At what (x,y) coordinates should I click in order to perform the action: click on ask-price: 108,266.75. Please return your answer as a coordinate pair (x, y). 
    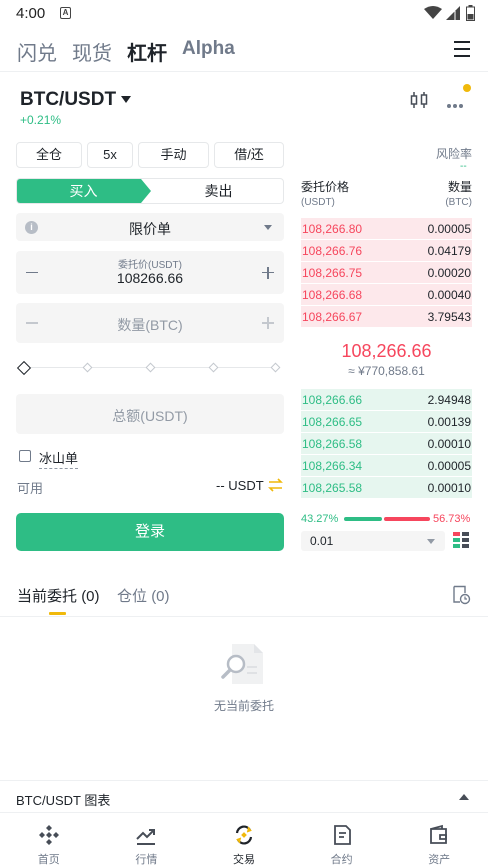
    Looking at the image, I should click on (332, 273).